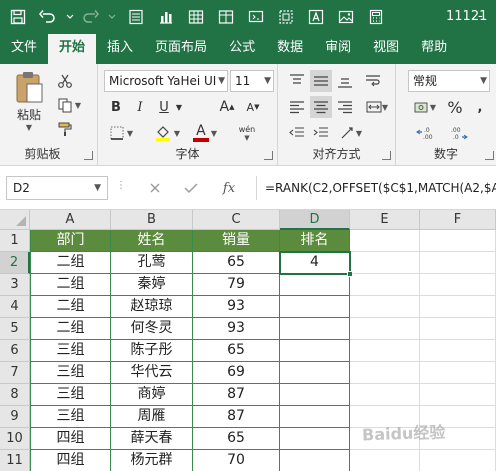  I want to click on row-header-5: 5, so click(15, 329).